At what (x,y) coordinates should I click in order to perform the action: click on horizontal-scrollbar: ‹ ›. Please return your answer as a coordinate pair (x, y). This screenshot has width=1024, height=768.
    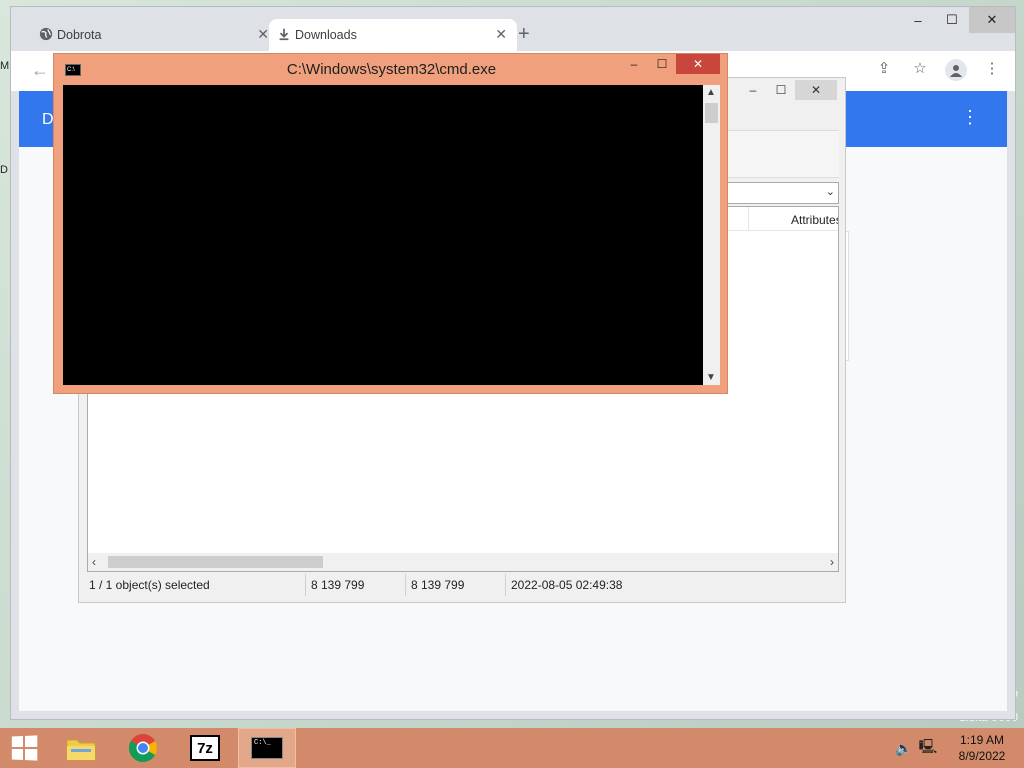
    Looking at the image, I should click on (463, 562).